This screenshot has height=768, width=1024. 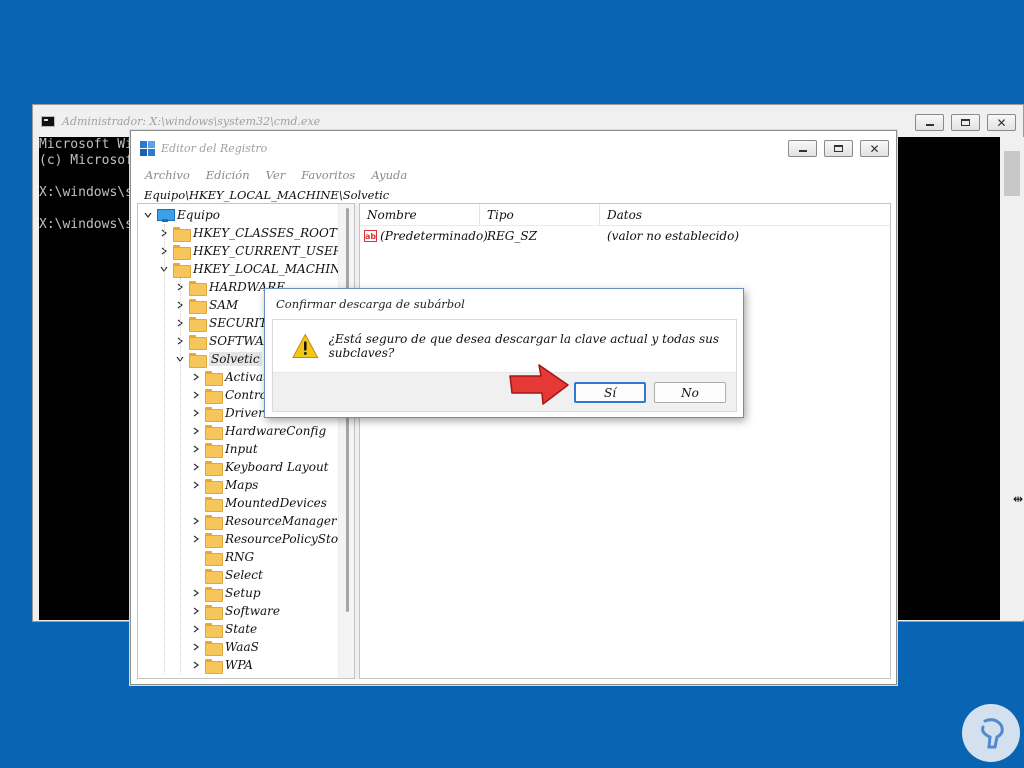 What do you see at coordinates (218, 359) in the screenshot?
I see `tree-node: Solvetic` at bounding box center [218, 359].